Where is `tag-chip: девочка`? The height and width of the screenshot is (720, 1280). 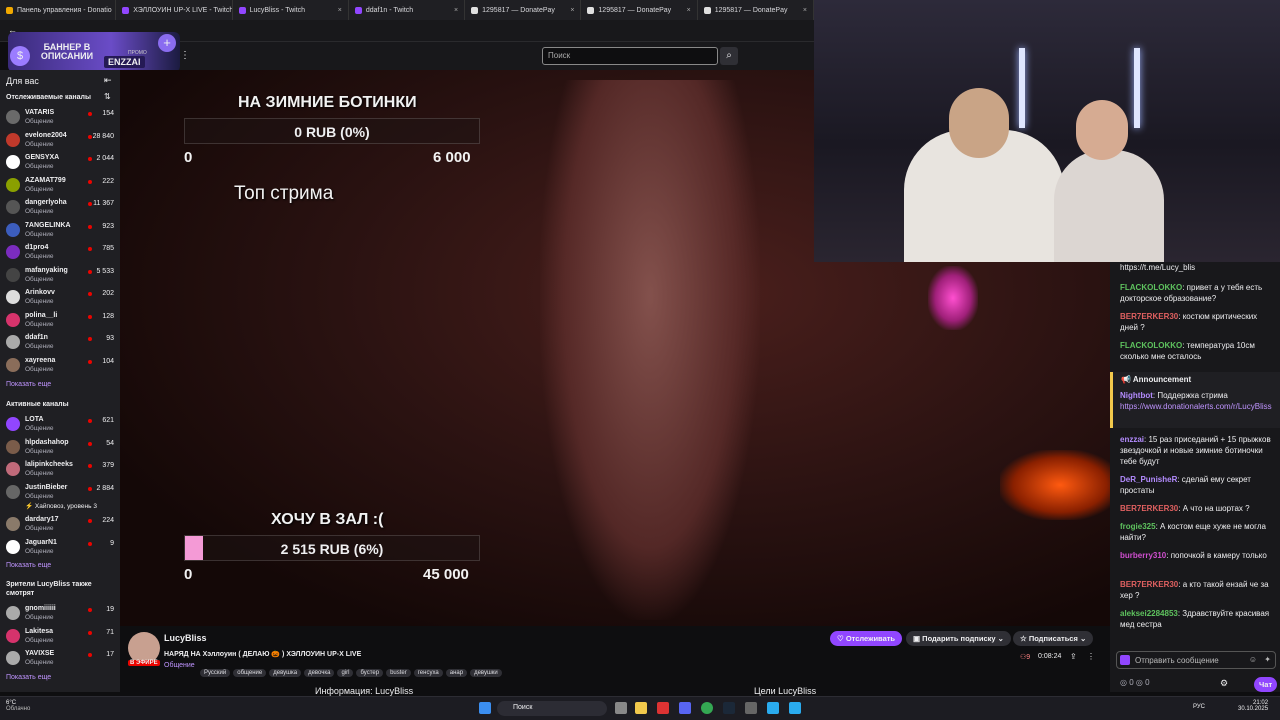 tag-chip: девочка is located at coordinates (319, 673).